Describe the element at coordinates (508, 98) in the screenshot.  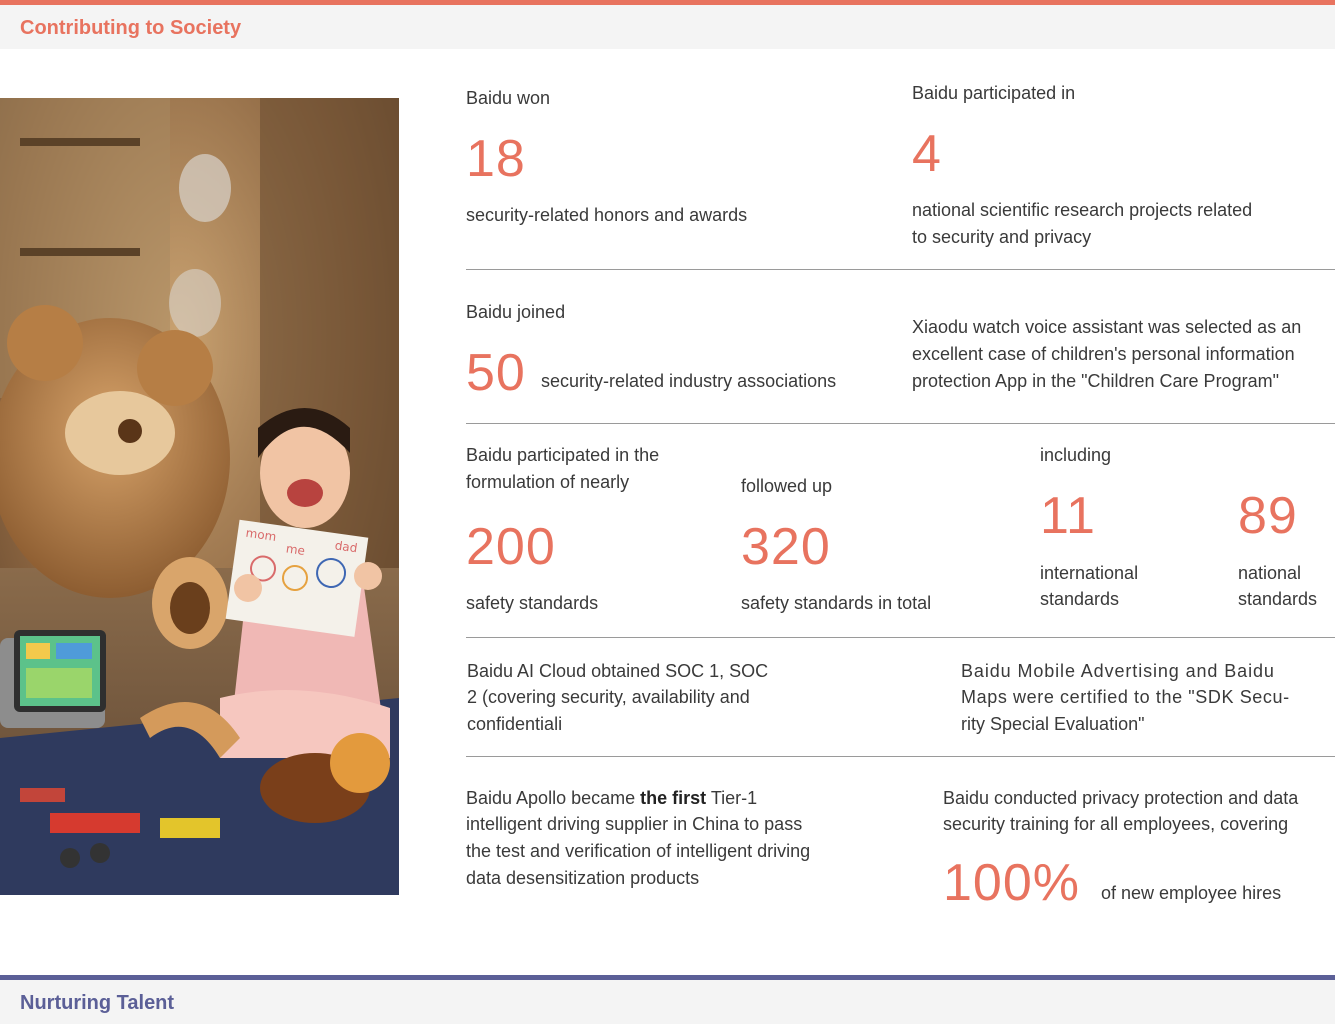
I see `honors-lead: Baidu won` at that location.